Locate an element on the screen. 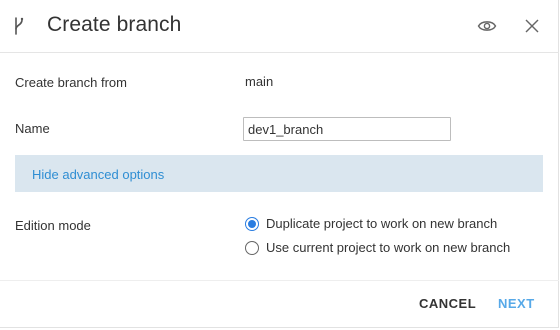 This screenshot has width=560, height=330. next-button: NEXT is located at coordinates (516, 303).